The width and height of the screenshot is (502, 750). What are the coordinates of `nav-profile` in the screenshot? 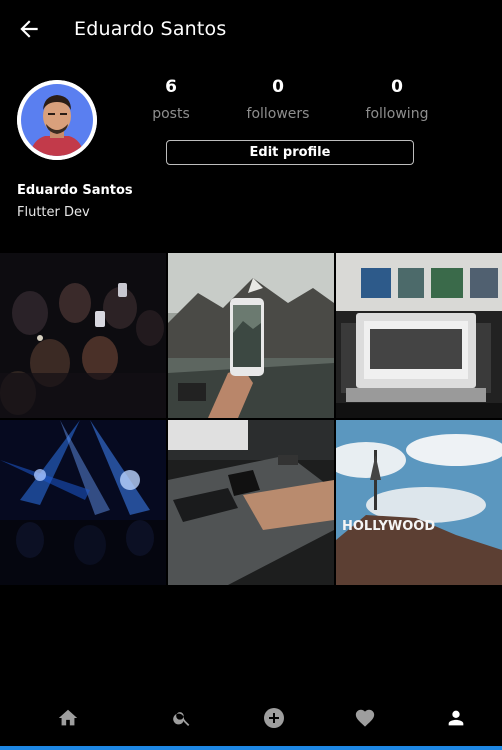 It's located at (456, 718).